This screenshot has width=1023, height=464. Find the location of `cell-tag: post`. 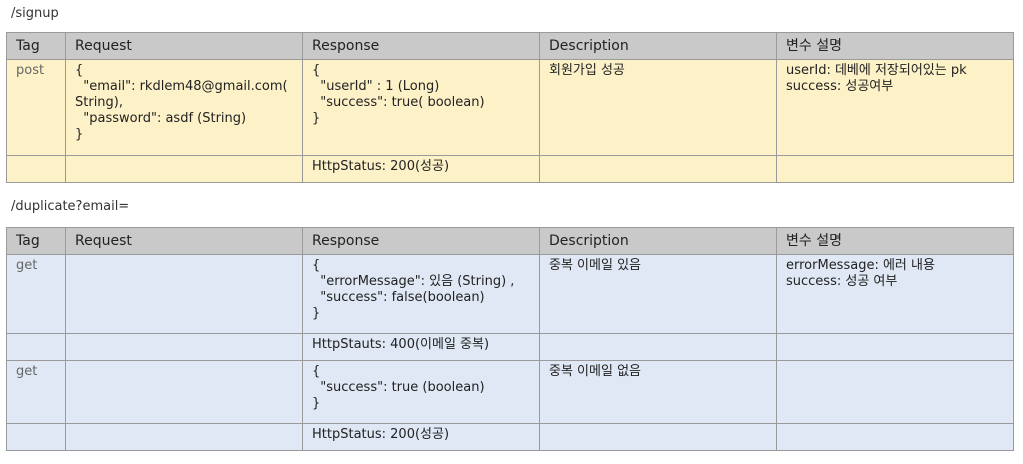

cell-tag: post is located at coordinates (36, 107).